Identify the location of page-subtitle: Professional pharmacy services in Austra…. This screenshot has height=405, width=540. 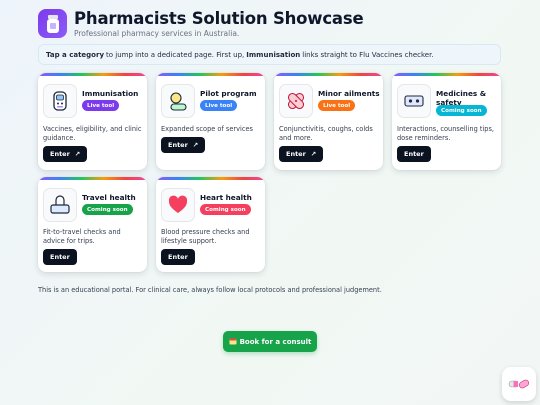
(157, 33).